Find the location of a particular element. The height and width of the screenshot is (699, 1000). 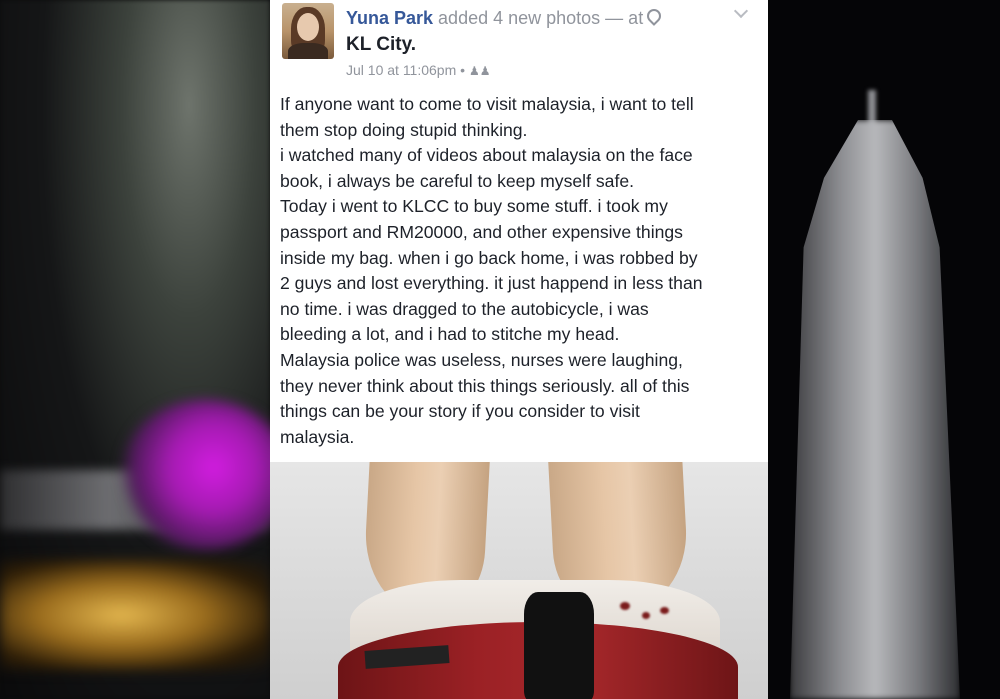

friends-icon: ♟♟ is located at coordinates (480, 71).